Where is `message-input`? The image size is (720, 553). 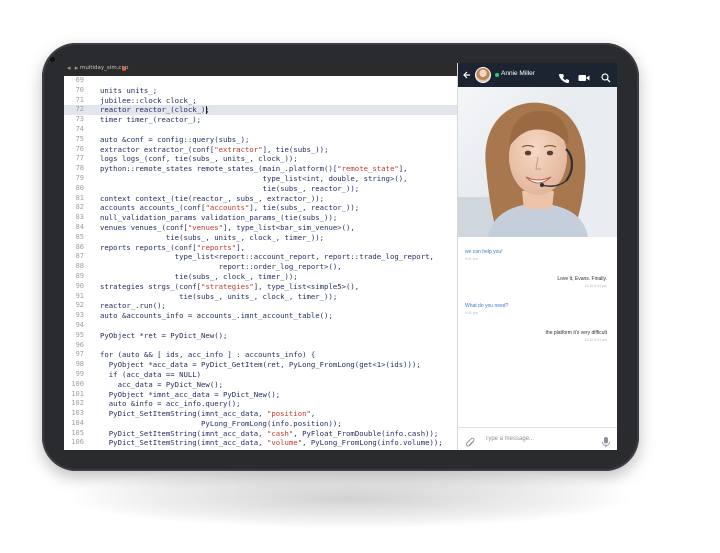 message-input is located at coordinates (540, 439).